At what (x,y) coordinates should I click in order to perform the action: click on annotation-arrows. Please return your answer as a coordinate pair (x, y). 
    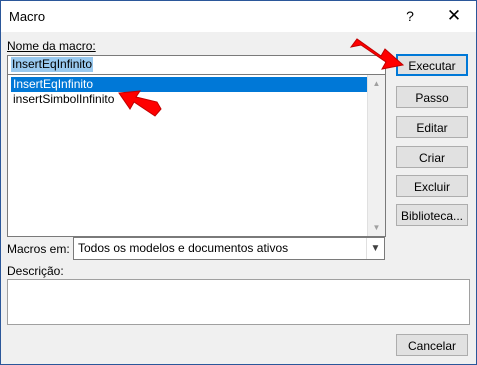
    Looking at the image, I should click on (261, 77).